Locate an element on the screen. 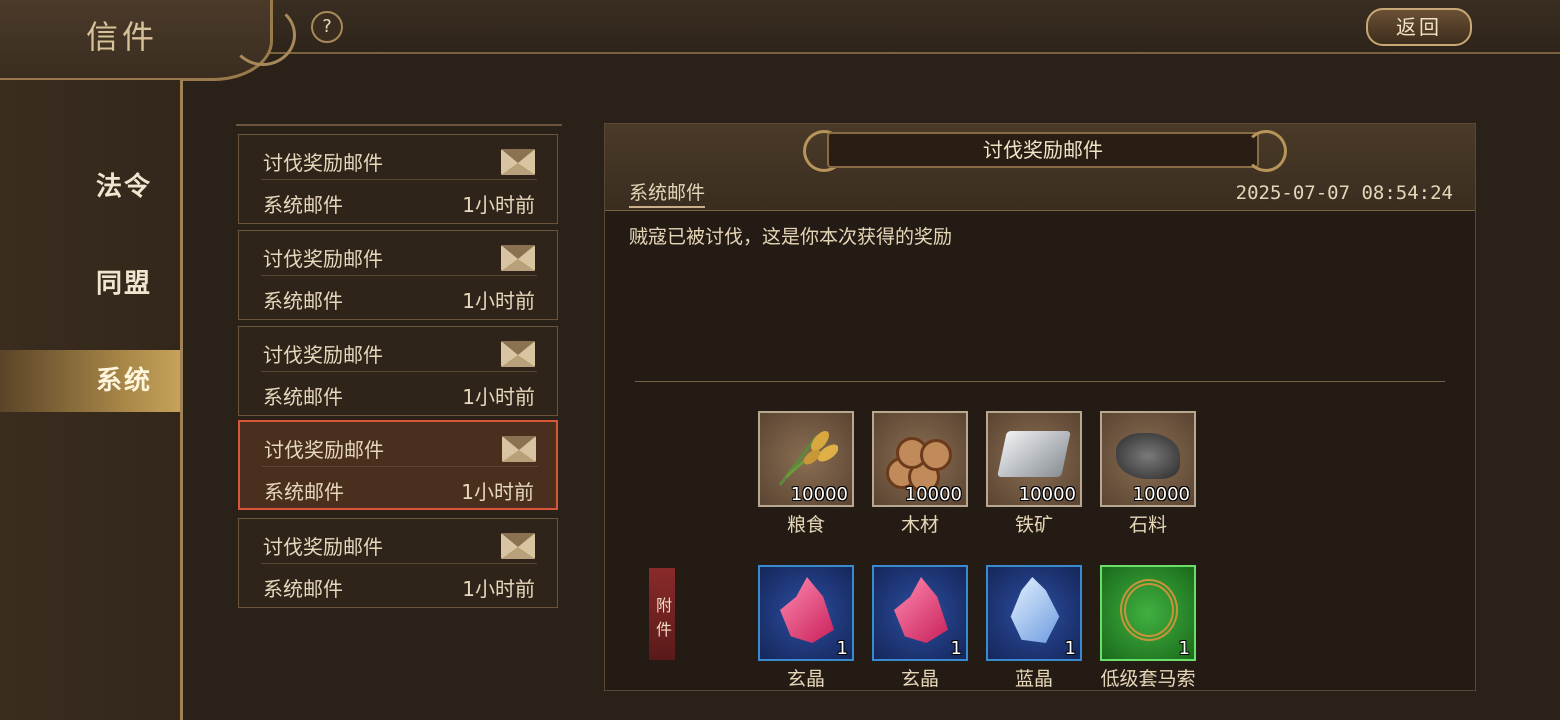 The width and height of the screenshot is (1560, 720). iron-ore-icon is located at coordinates (1034, 454).